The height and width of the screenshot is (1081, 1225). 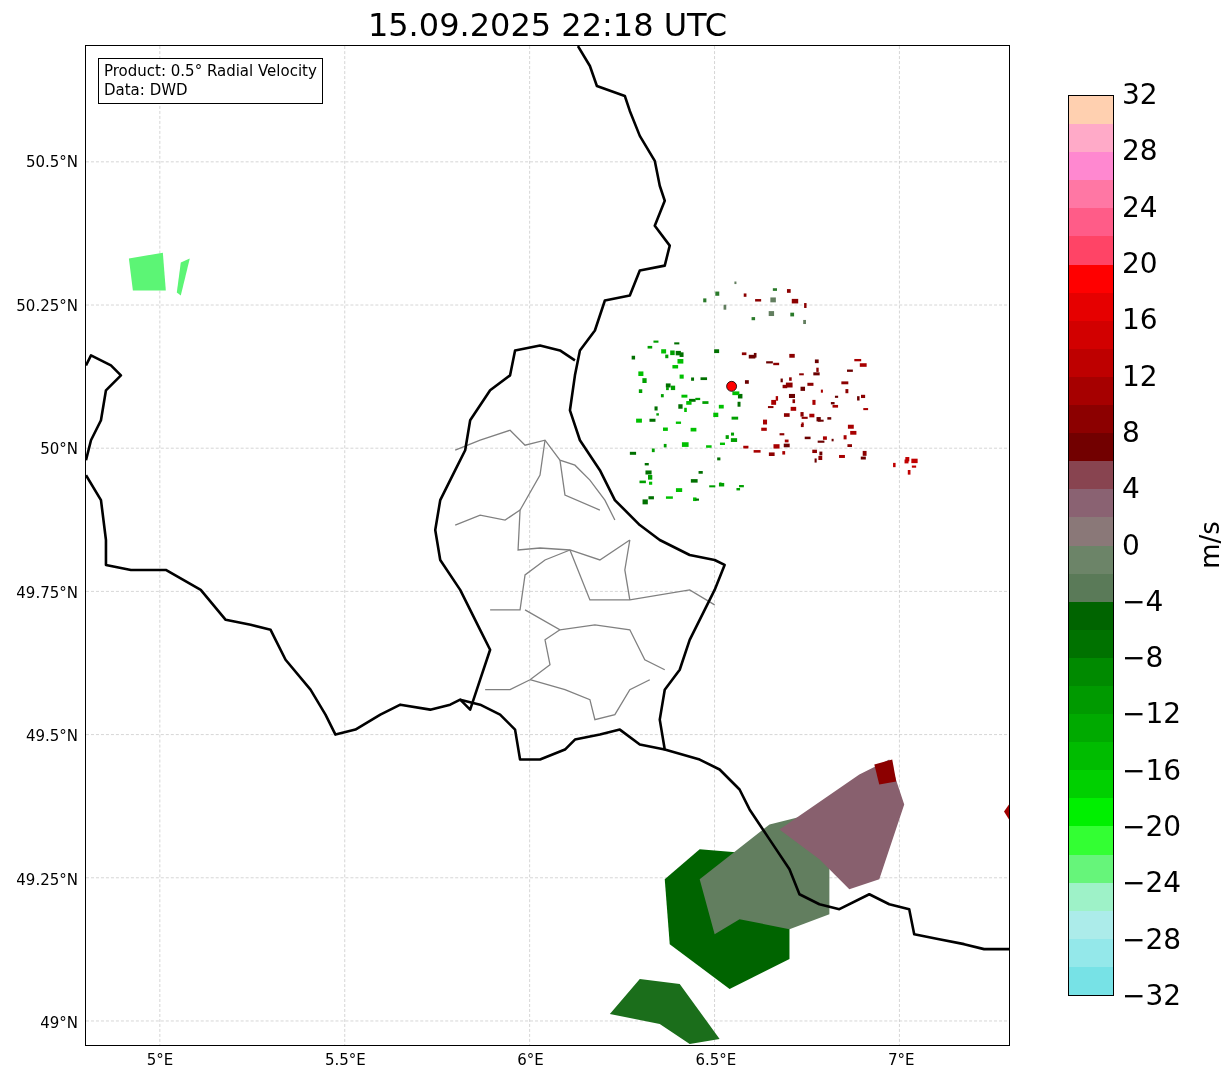 What do you see at coordinates (59, 449) in the screenshot?
I see `latitude-label: 50°N` at bounding box center [59, 449].